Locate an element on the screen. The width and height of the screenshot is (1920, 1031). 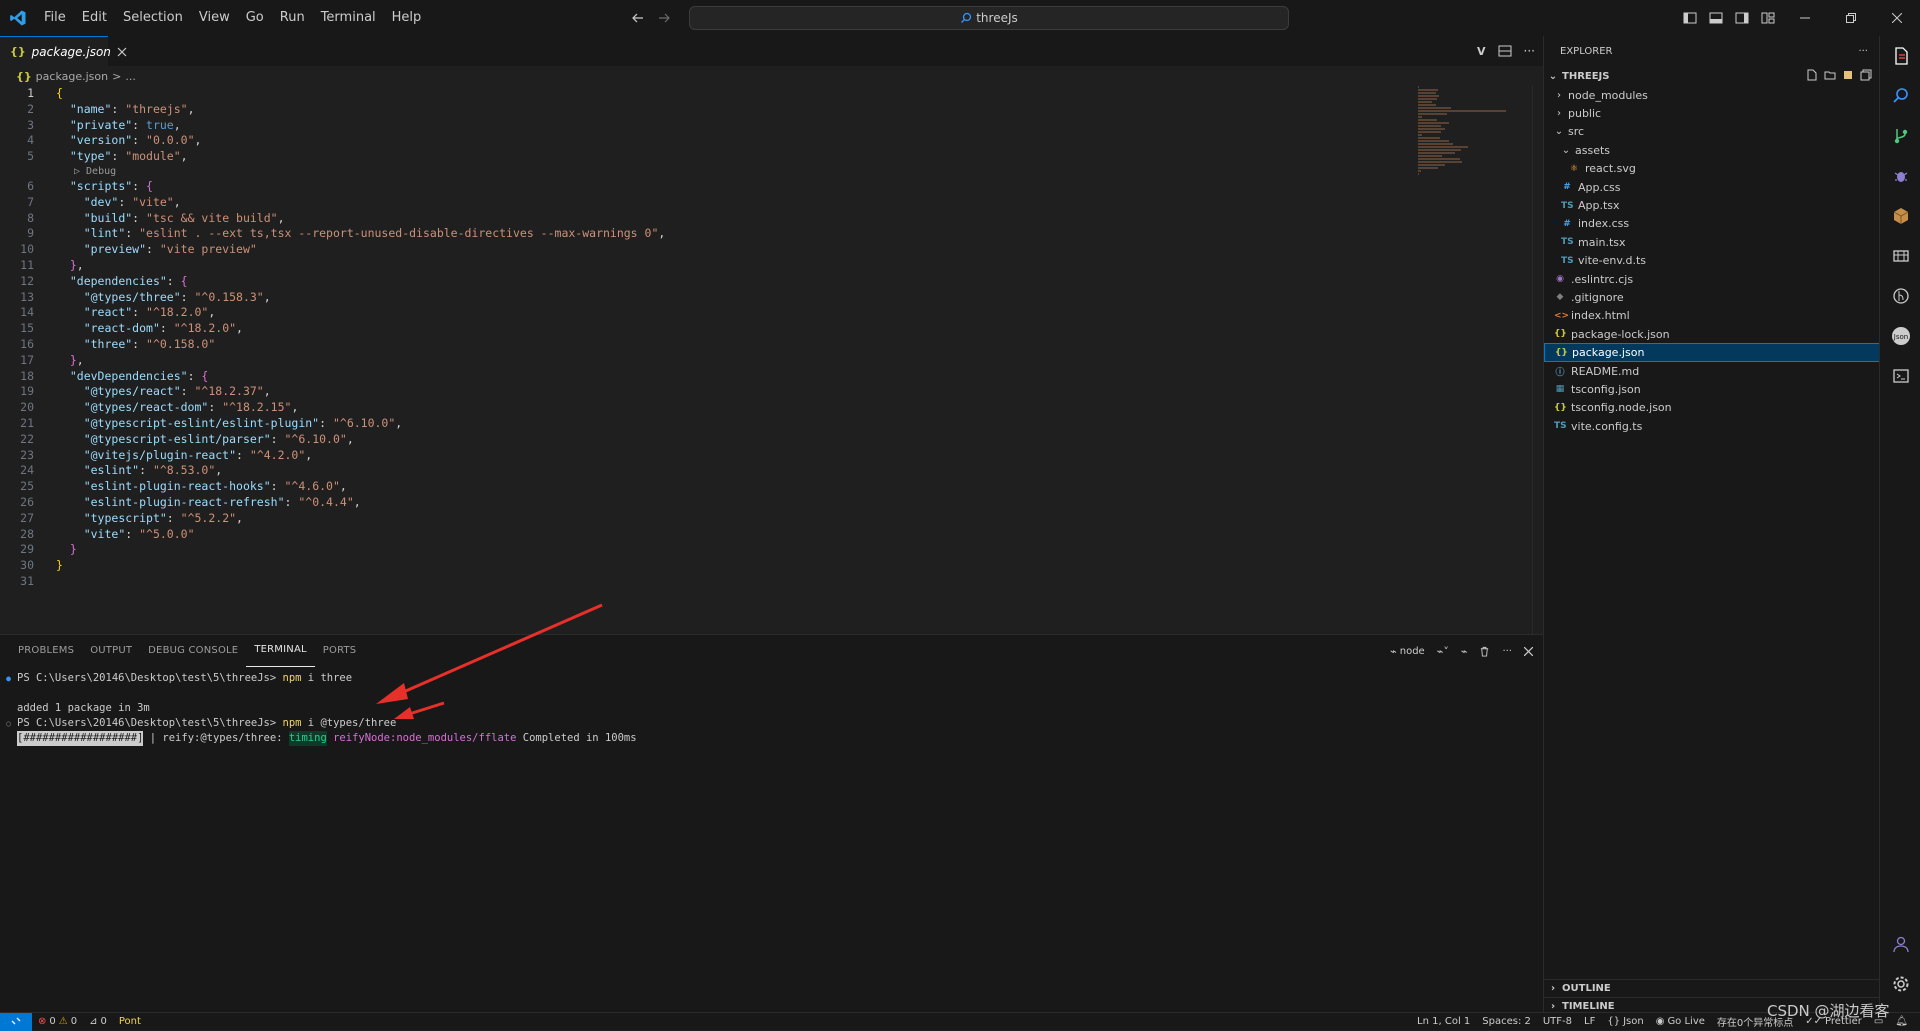
settings-gear-icon is located at coordinates (1900, 984).